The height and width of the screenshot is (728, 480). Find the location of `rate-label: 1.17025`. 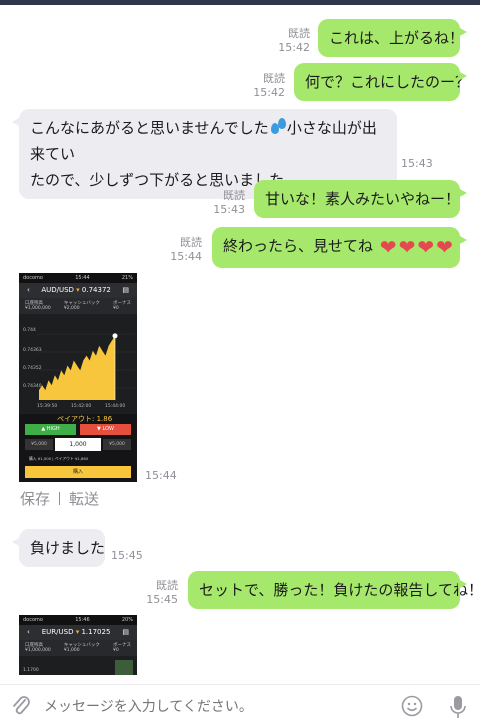

rate-label: 1.17025 is located at coordinates (96, 632).